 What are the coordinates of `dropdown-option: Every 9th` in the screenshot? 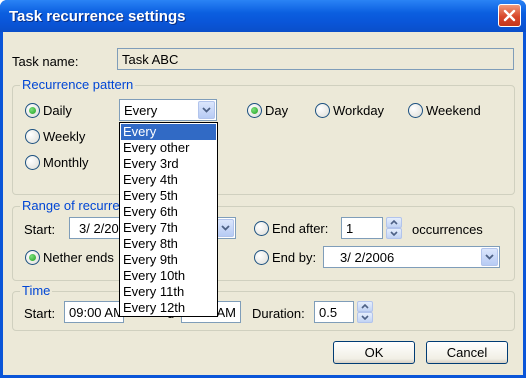 It's located at (168, 260).